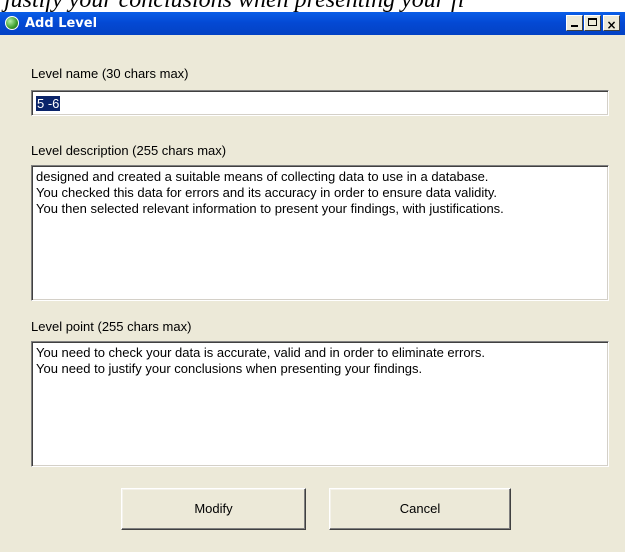  What do you see at coordinates (129, 150) in the screenshot?
I see `level-description-label: Level description (255 chars max)` at bounding box center [129, 150].